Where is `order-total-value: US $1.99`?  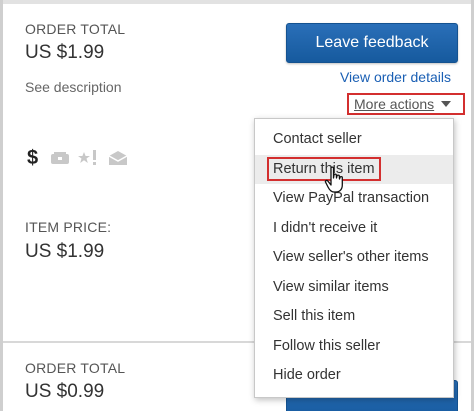
order-total-value: US $1.99 is located at coordinates (65, 52).